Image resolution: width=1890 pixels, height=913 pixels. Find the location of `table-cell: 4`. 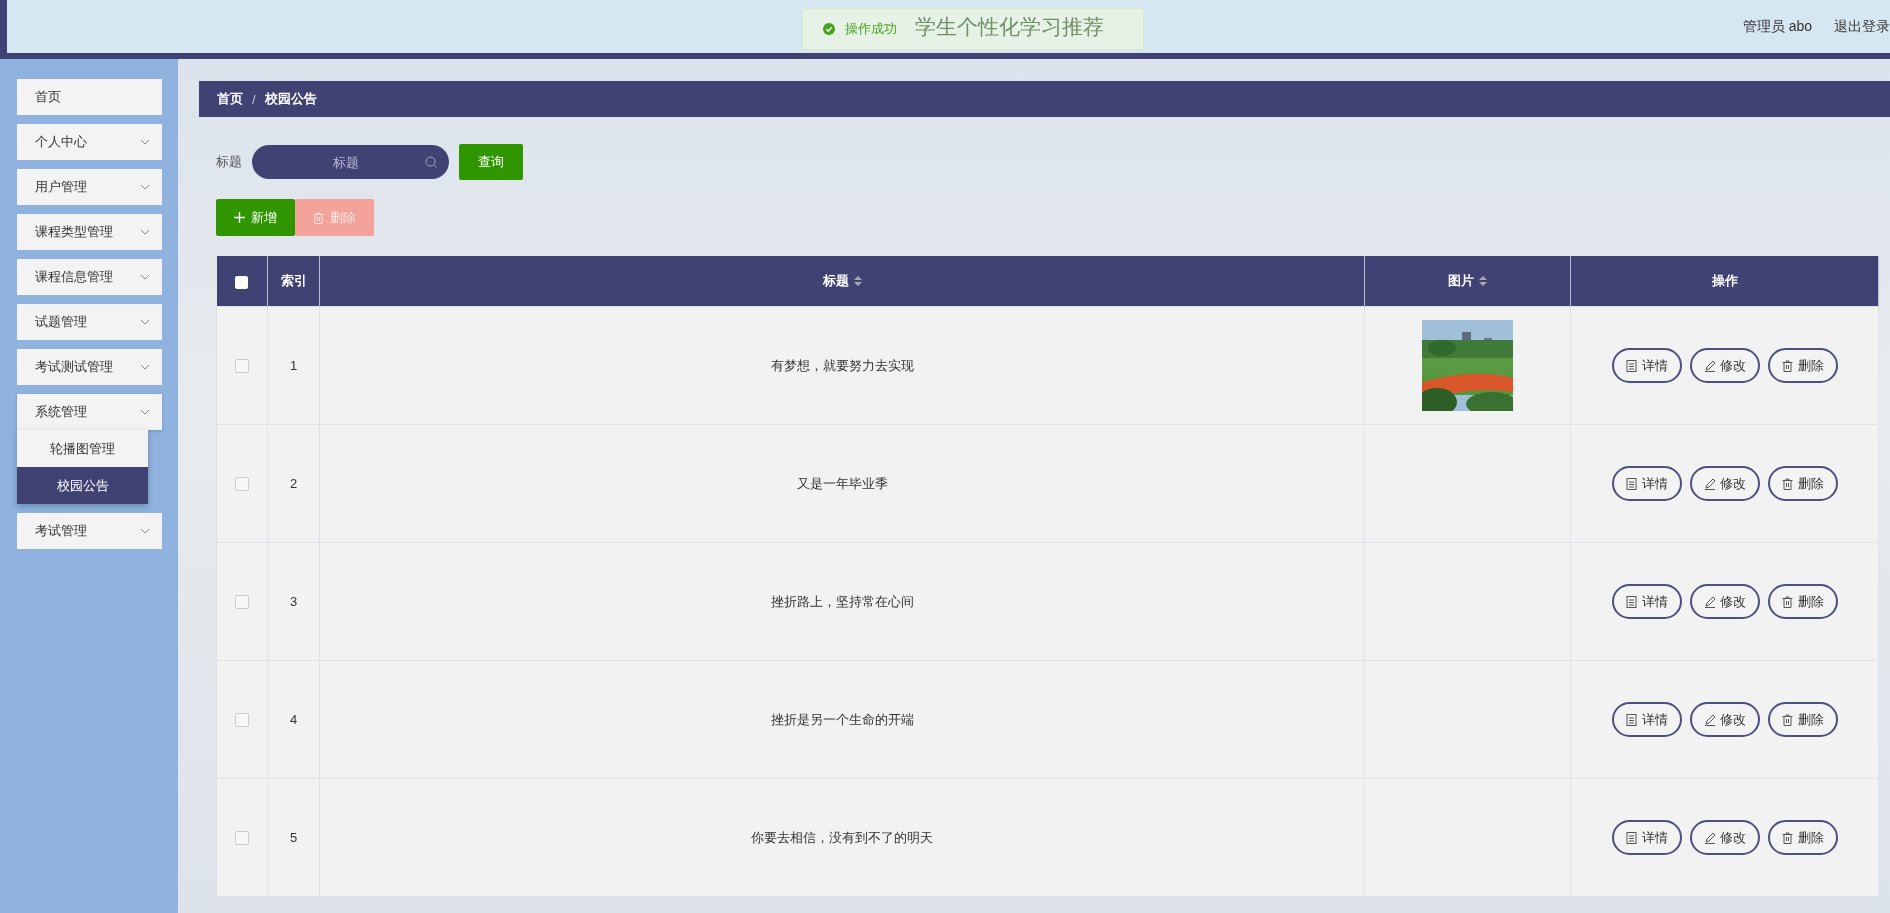

table-cell: 4 is located at coordinates (293, 719).